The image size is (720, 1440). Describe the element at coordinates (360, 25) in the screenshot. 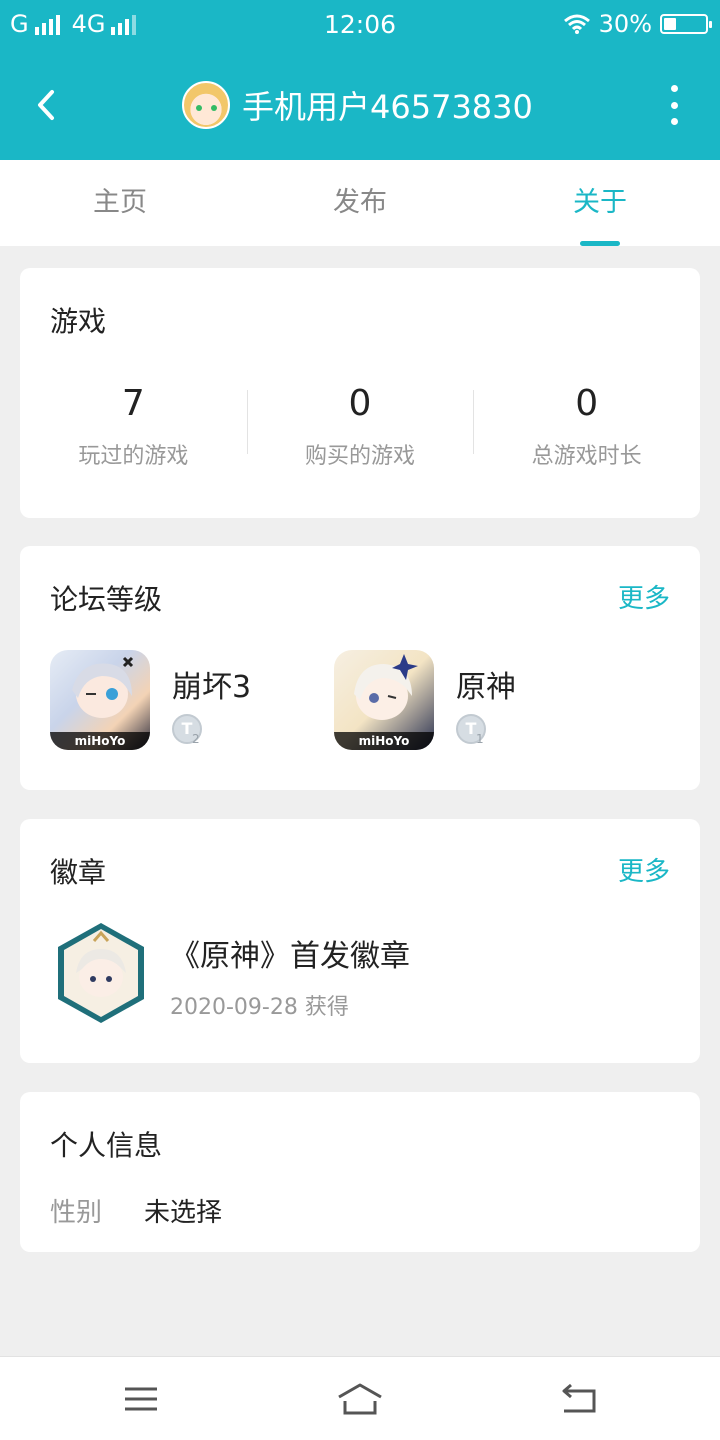

I see `status-bar: G 4G 12:06 30%` at that location.